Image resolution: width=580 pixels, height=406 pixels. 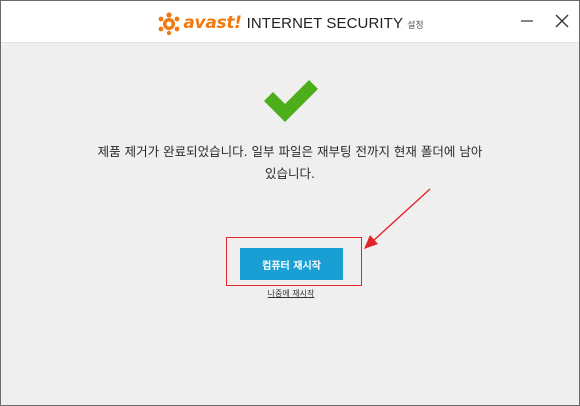 I want to click on message-line-1: 제품 제거가 완료되었습니다. 일부 파일은 재부팅 전까지 현재 폴더에 남아, so click(x=290, y=151).